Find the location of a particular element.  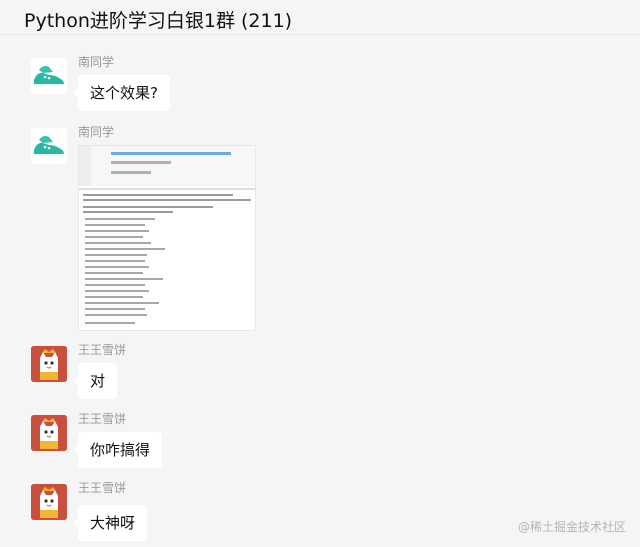

code-screenshot-image is located at coordinates (167, 238).